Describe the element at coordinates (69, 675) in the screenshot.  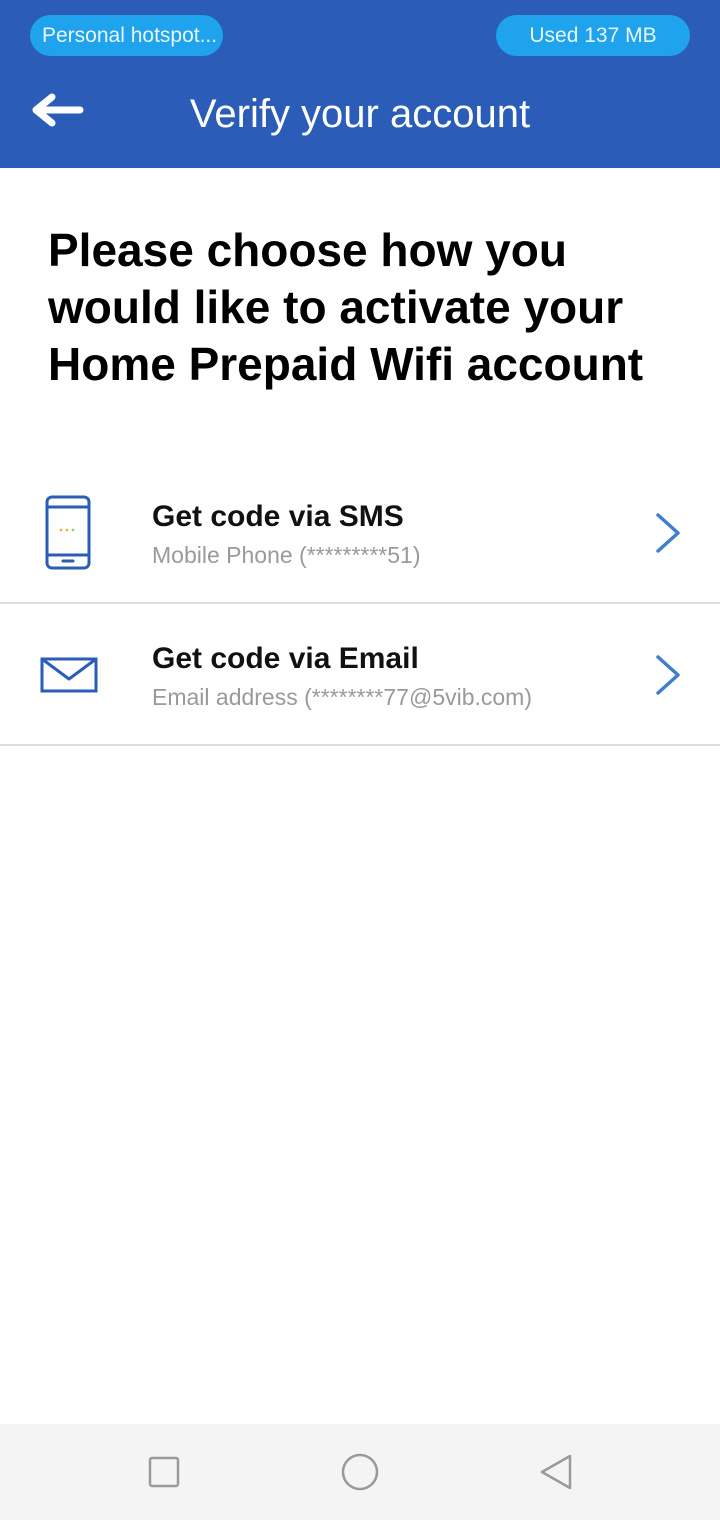
I see `envelope-icon` at that location.